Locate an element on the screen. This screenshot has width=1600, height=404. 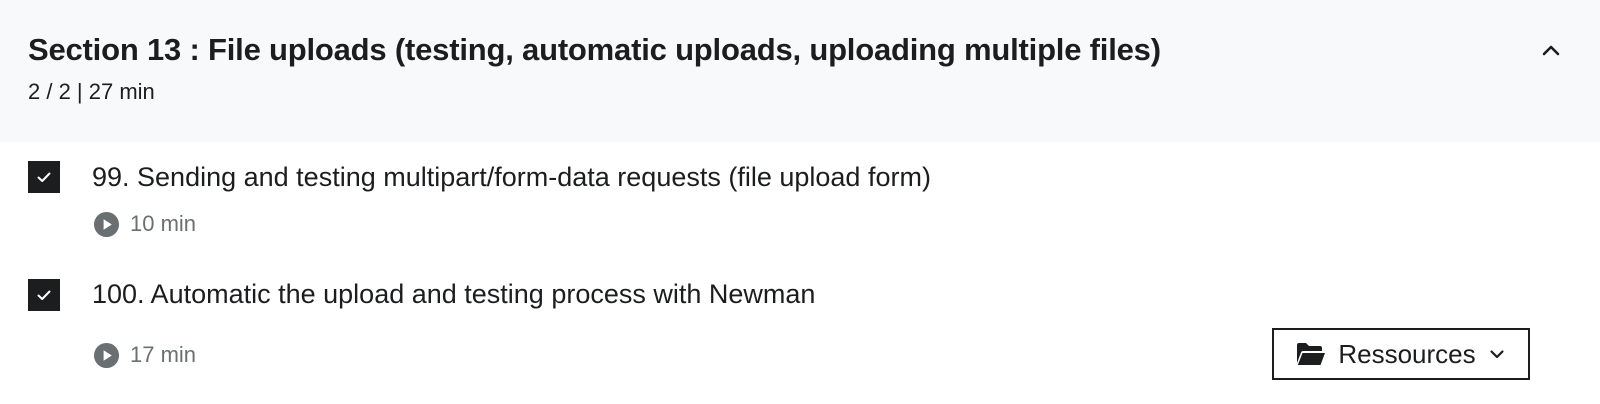
chevron-up-icon is located at coordinates (1551, 50).